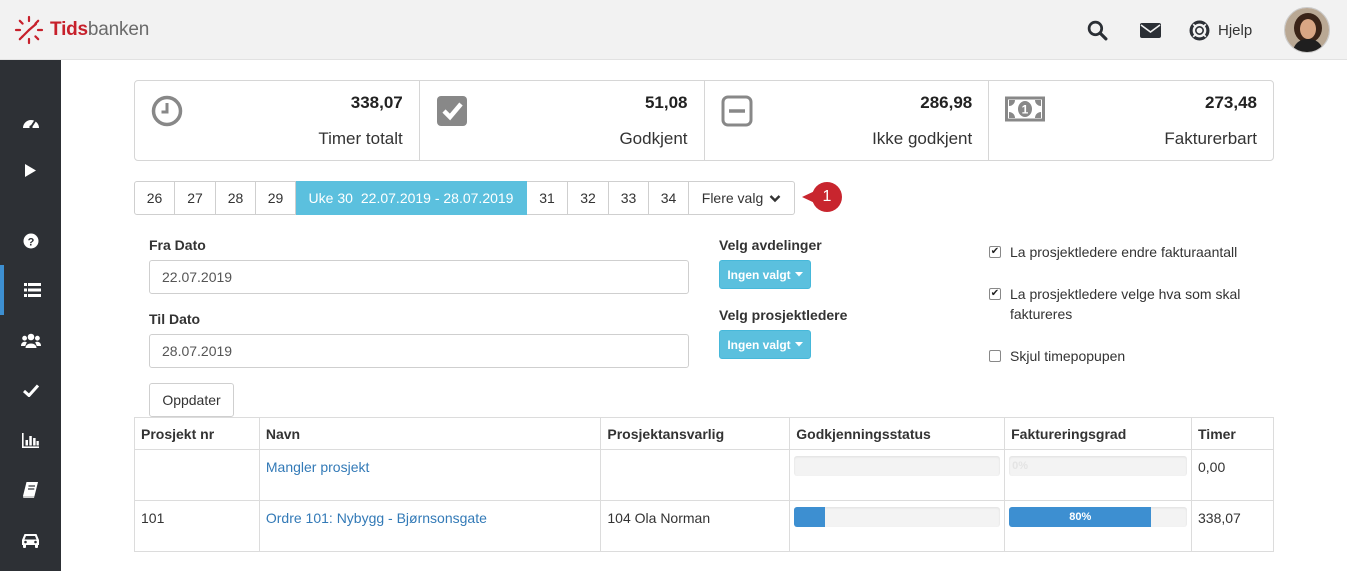  Describe the element at coordinates (1199, 30) in the screenshot. I see `lifebuoy-icon` at that location.